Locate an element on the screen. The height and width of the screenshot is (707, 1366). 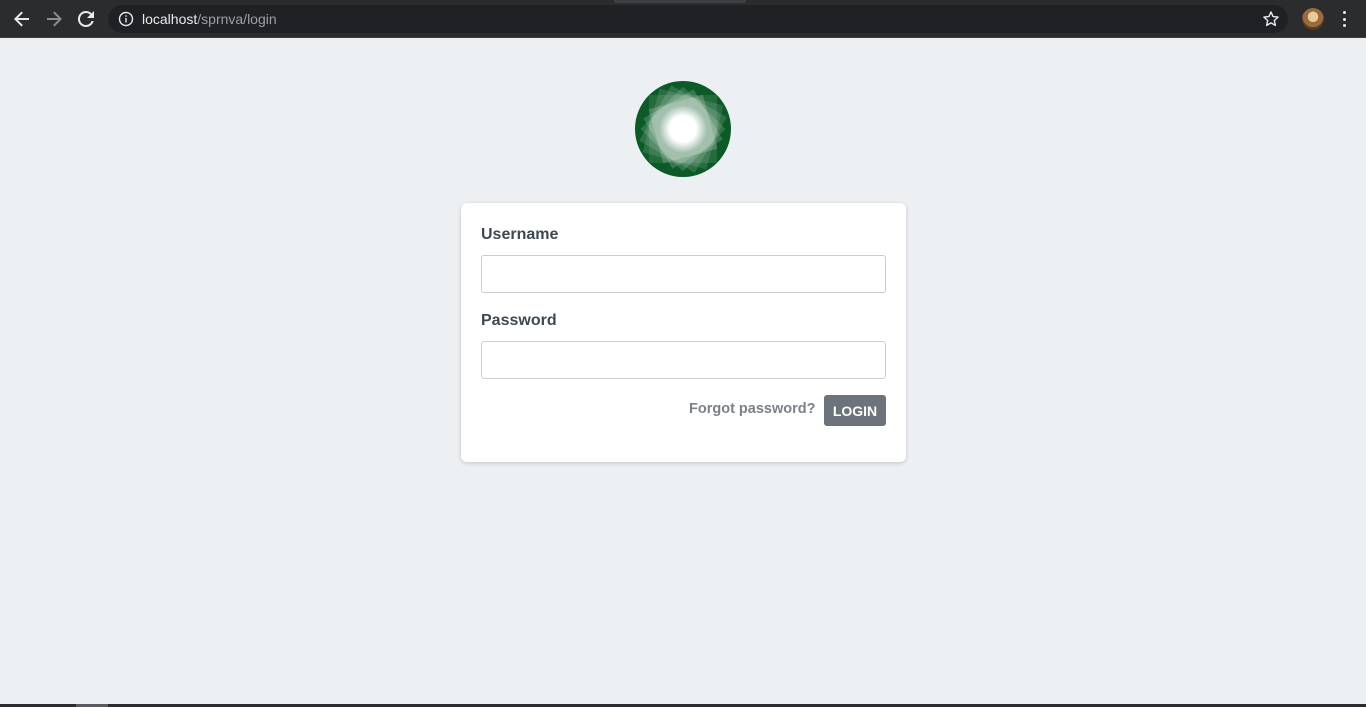
password-label: Password is located at coordinates (519, 320).